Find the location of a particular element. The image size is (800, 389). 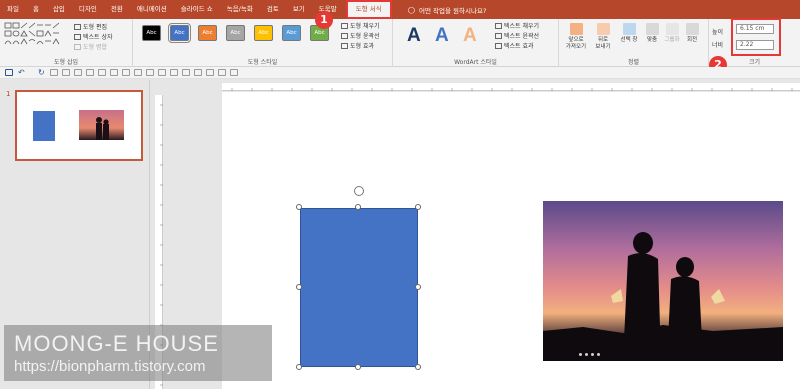

group-icon is located at coordinates (672, 29).